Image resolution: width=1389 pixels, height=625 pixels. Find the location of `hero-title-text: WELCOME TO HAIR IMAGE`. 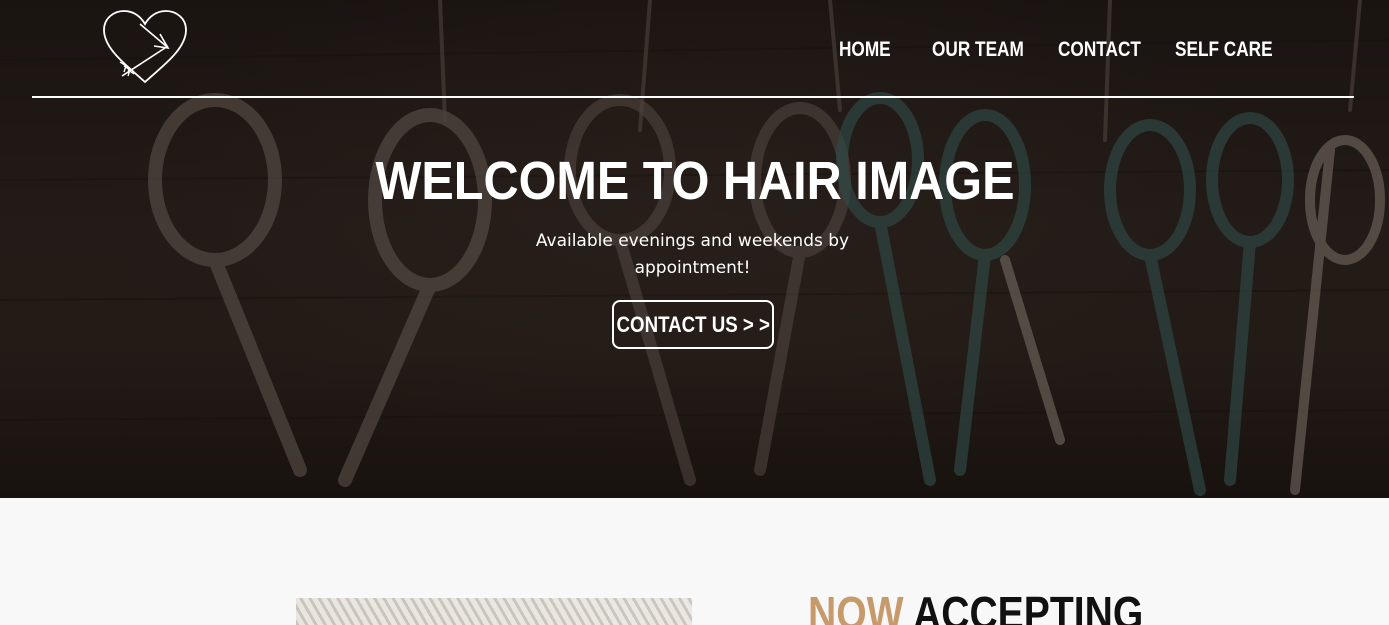

hero-title-text: WELCOME TO HAIR IMAGE is located at coordinates (694, 181).